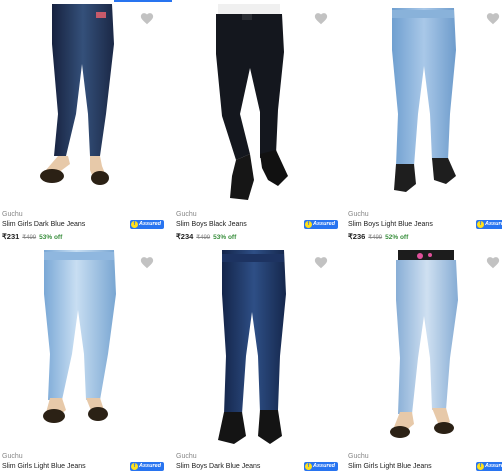  What do you see at coordinates (11, 236) in the screenshot?
I see `selling-price: ₹231` at bounding box center [11, 236].